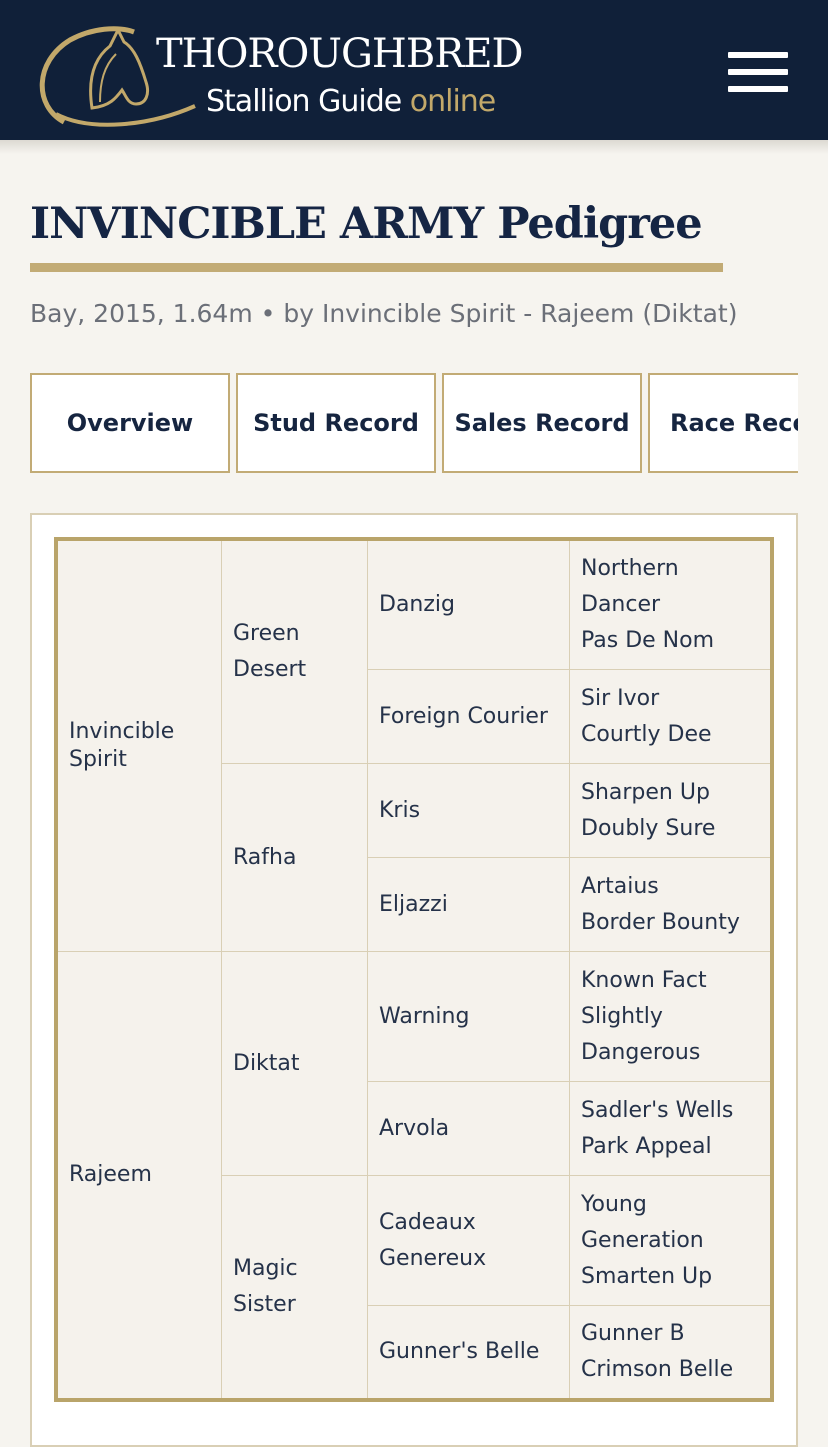 The height and width of the screenshot is (1447, 828). What do you see at coordinates (414, 1128) in the screenshot?
I see `great-grandparent-cell-line: Arvola` at bounding box center [414, 1128].